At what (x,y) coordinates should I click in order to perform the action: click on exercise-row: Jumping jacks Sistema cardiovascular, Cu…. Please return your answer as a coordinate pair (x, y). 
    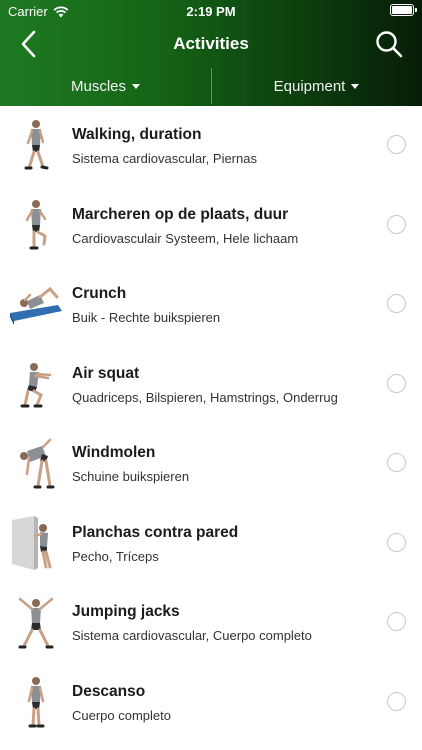
    Looking at the image, I should click on (211, 623).